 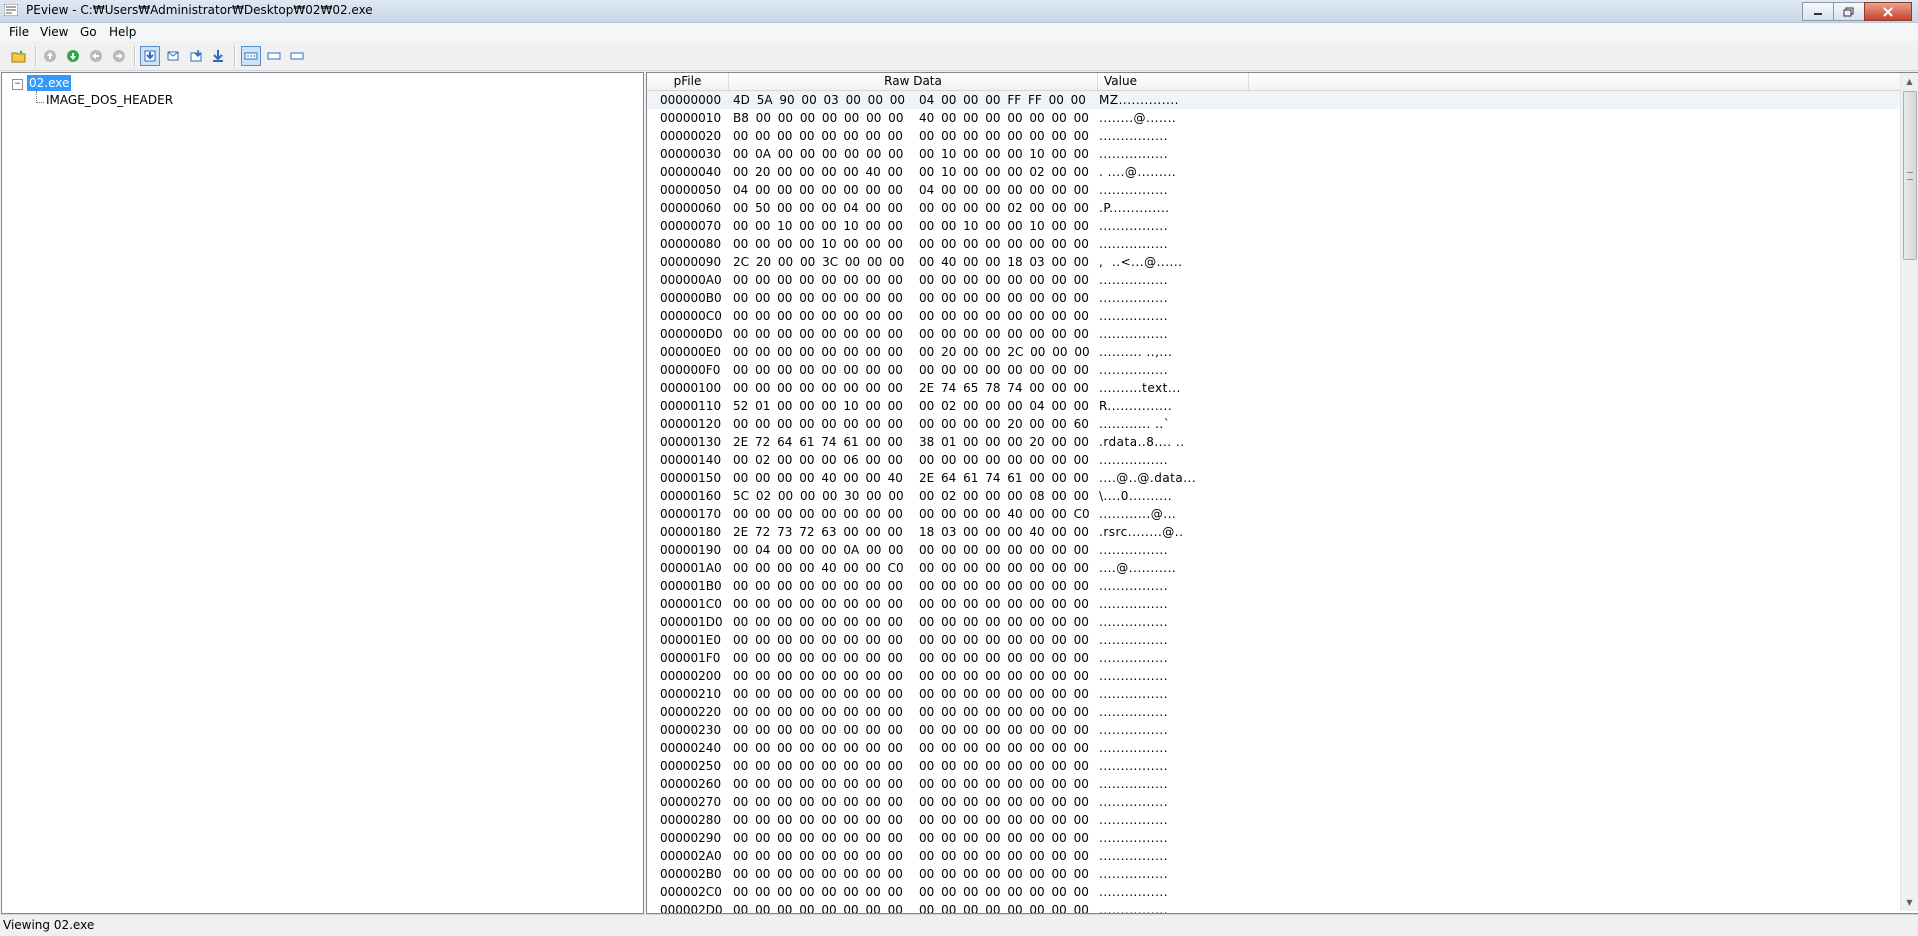 I want to click on menu-go: Go, so click(x=88, y=32).